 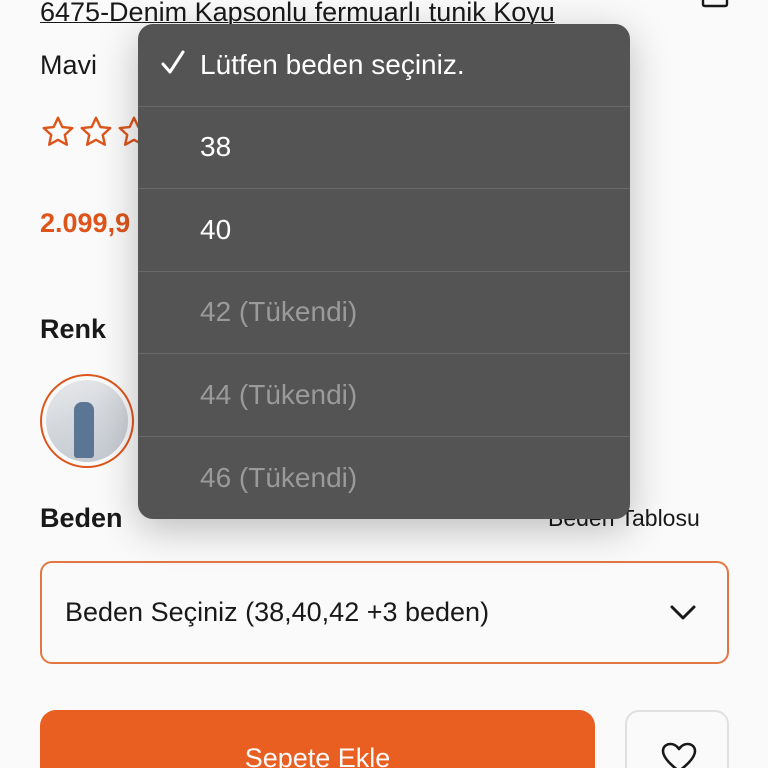 I want to click on dropdown-option-label: 40, so click(x=216, y=229).